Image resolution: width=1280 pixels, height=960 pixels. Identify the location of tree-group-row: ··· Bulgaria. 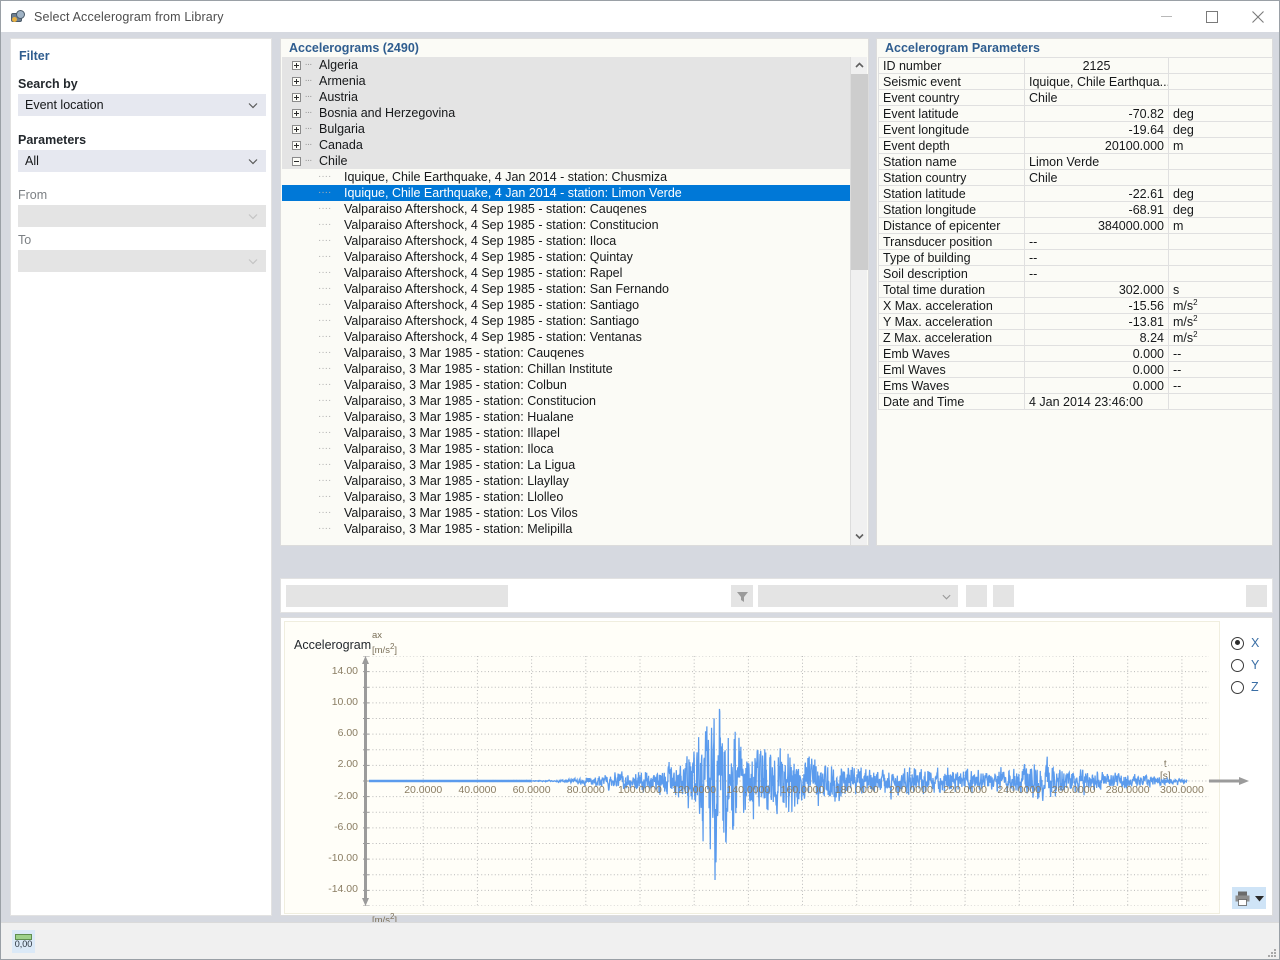
(567, 129).